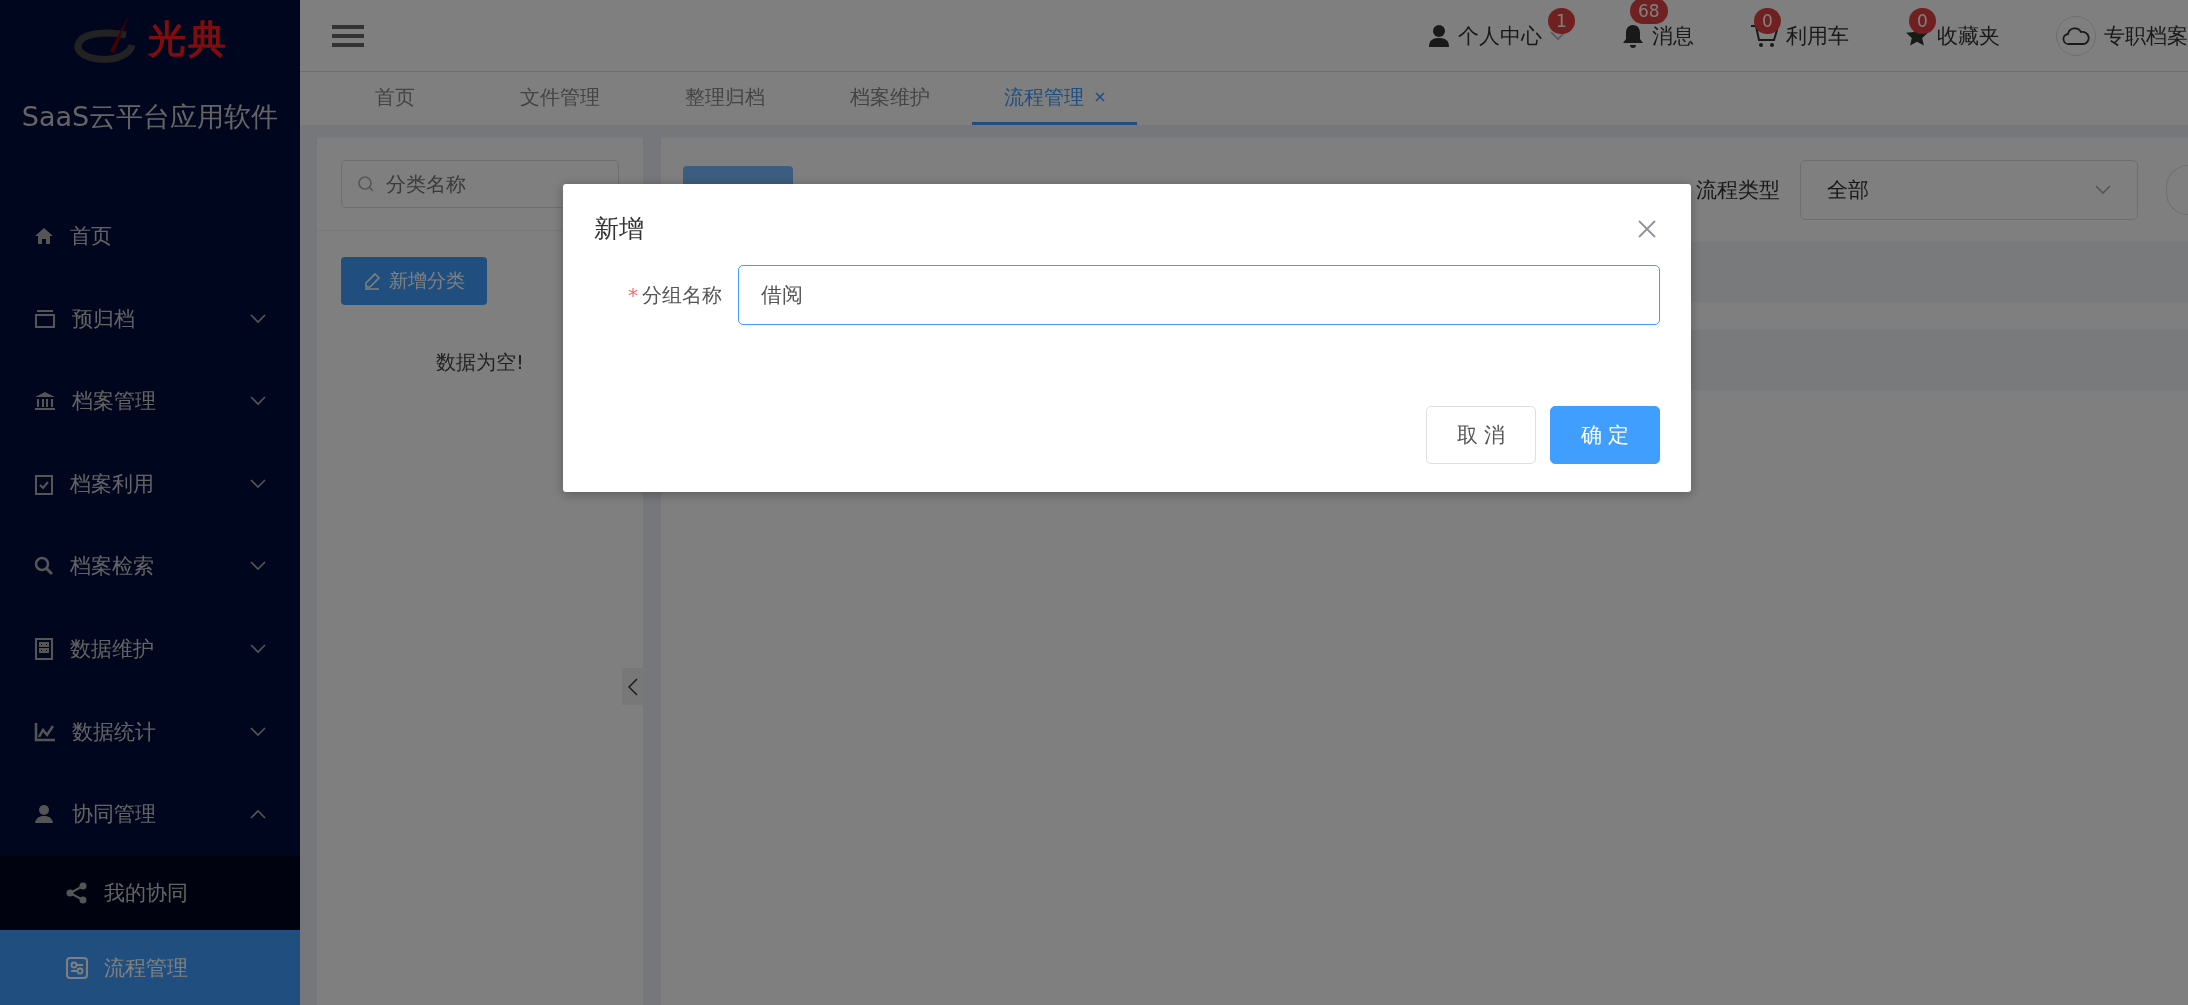 The height and width of the screenshot is (1005, 2188). What do you see at coordinates (150, 967) in the screenshot?
I see `sidebar-subitem: 流程管理` at bounding box center [150, 967].